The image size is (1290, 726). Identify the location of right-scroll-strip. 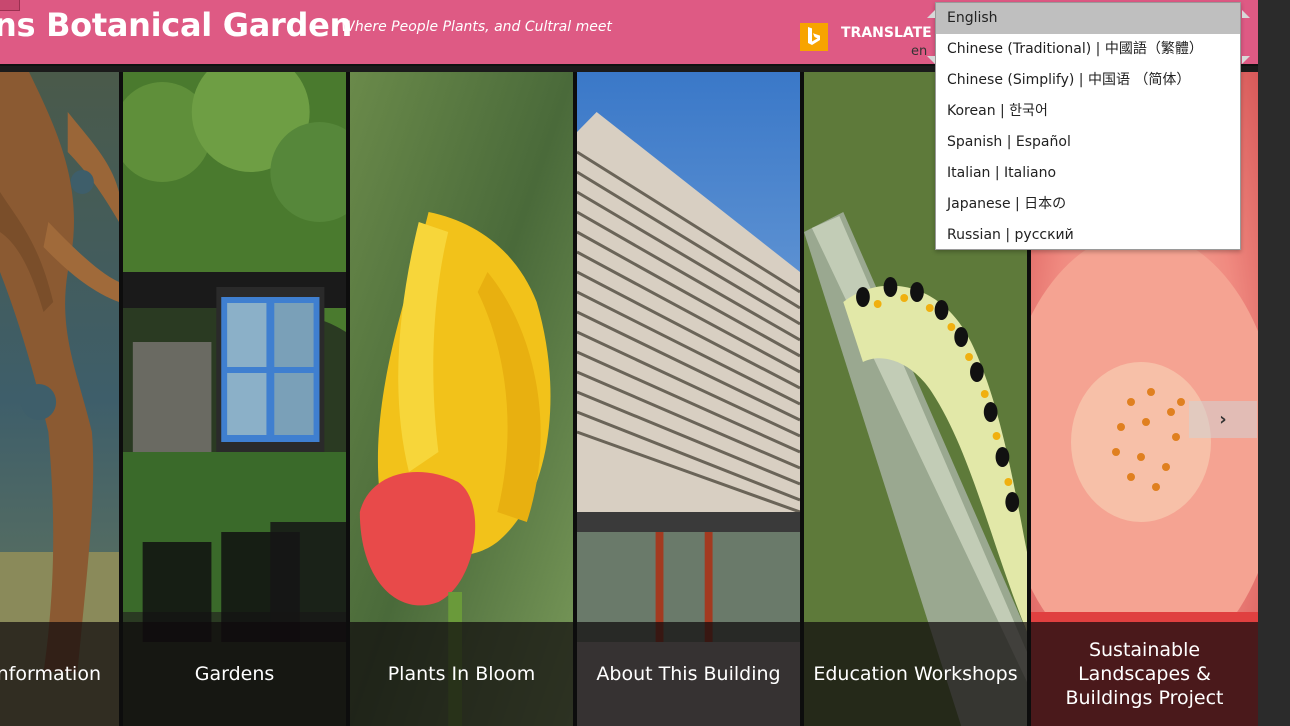
(1274, 363).